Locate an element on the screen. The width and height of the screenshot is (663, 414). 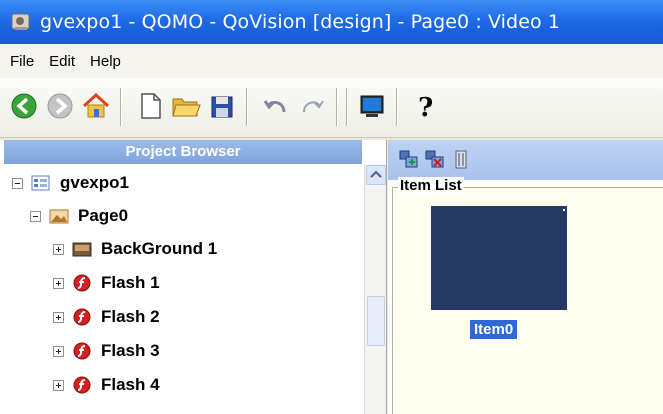
project-browser-header: Project Browser is located at coordinates (183, 152).